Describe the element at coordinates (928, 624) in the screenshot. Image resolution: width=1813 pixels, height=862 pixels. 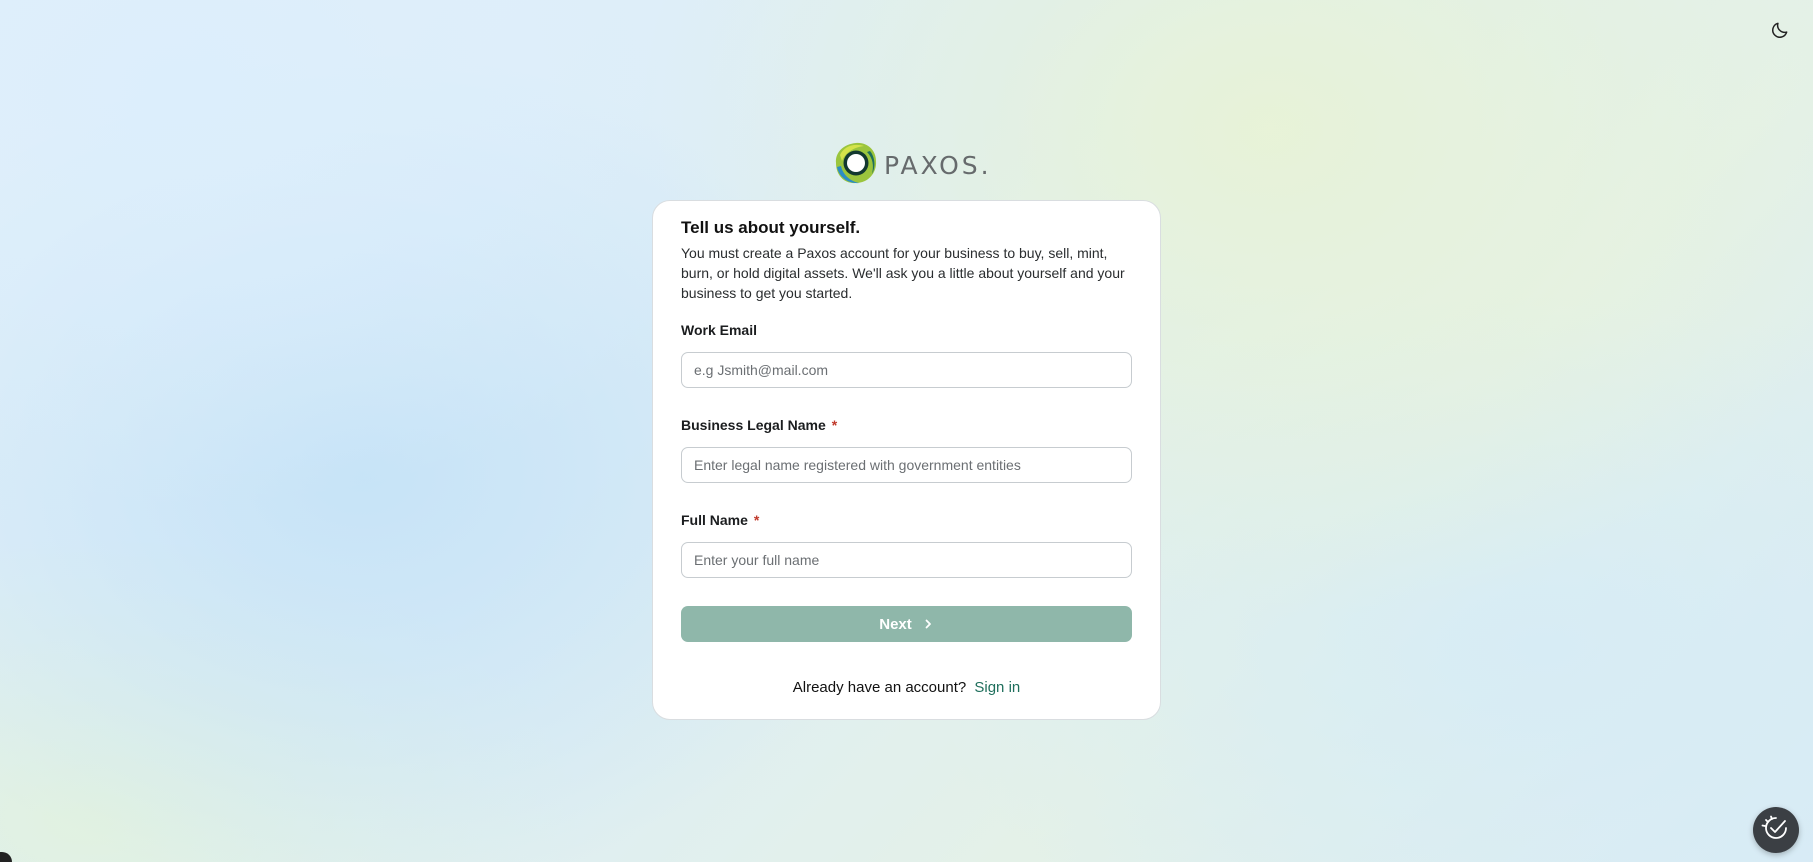
I see `chevron-right-icon` at that location.